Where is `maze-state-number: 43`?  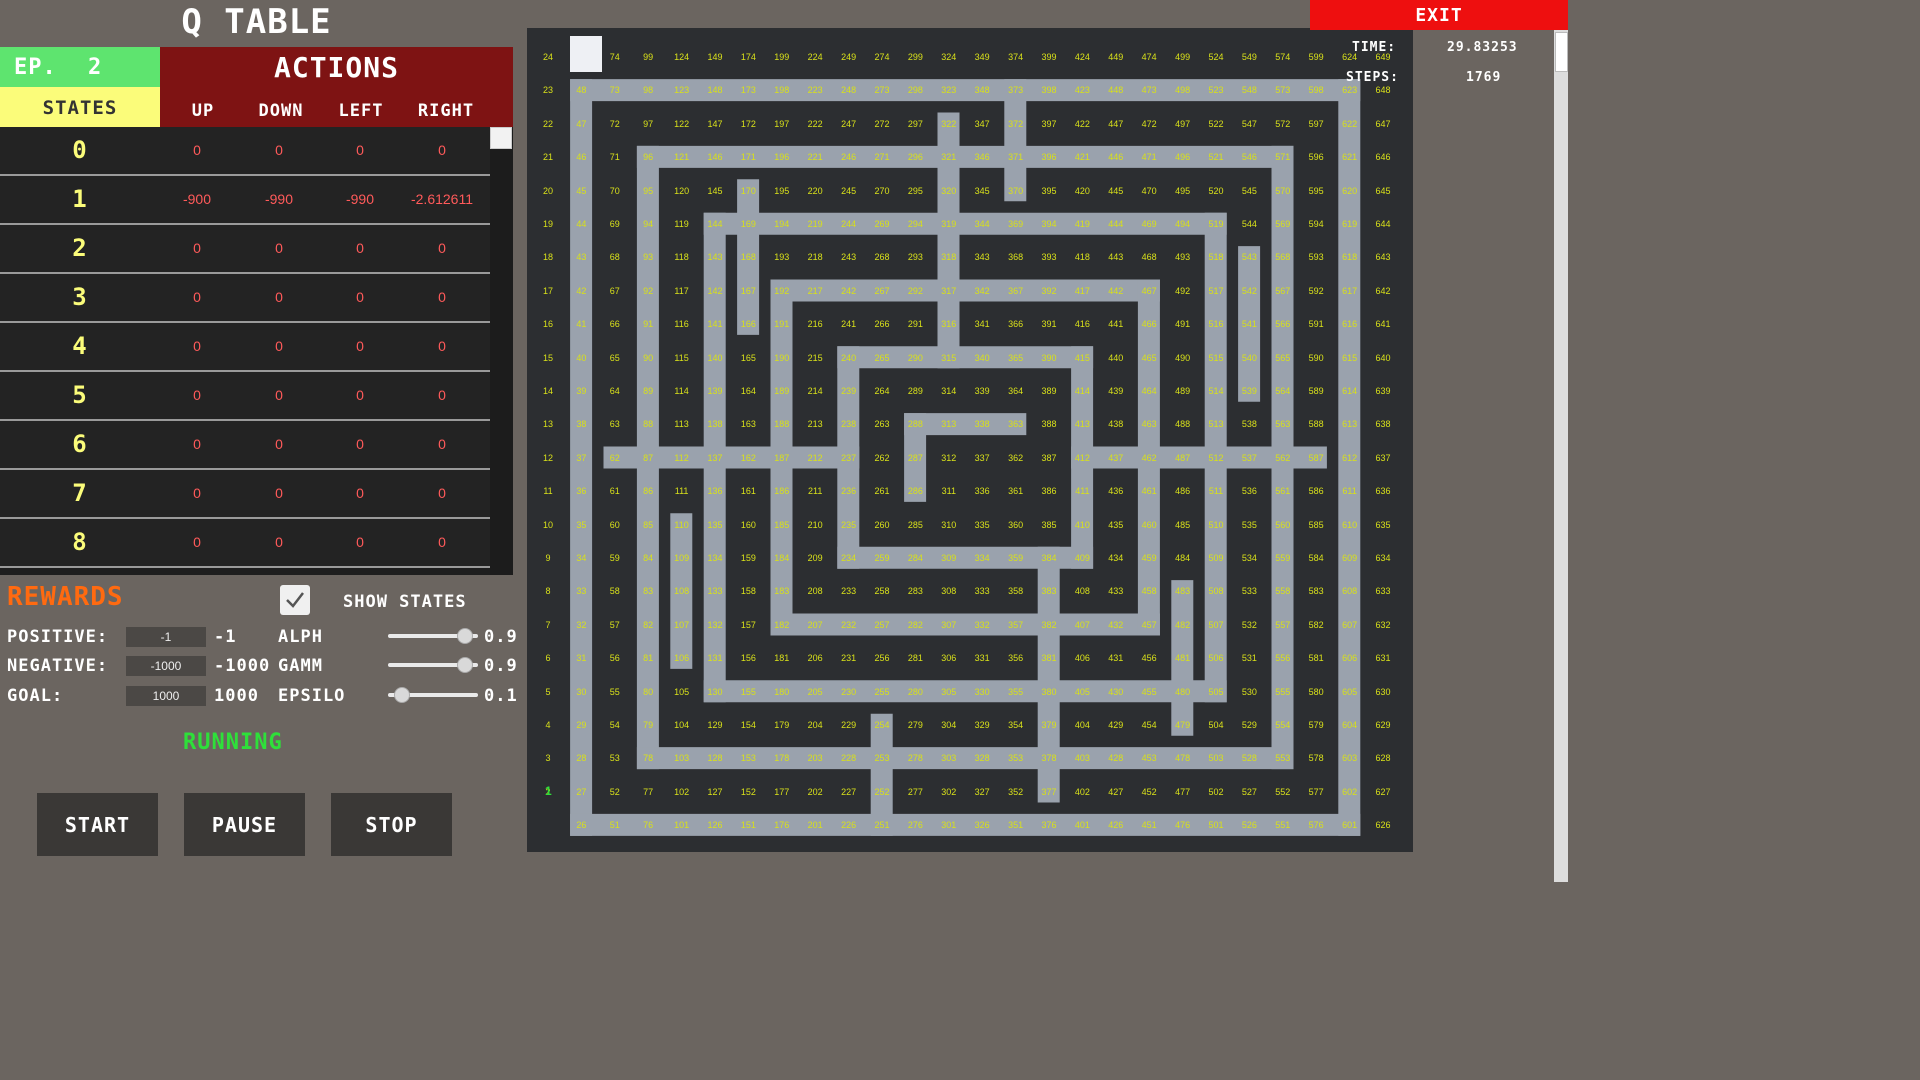 maze-state-number: 43 is located at coordinates (581, 257).